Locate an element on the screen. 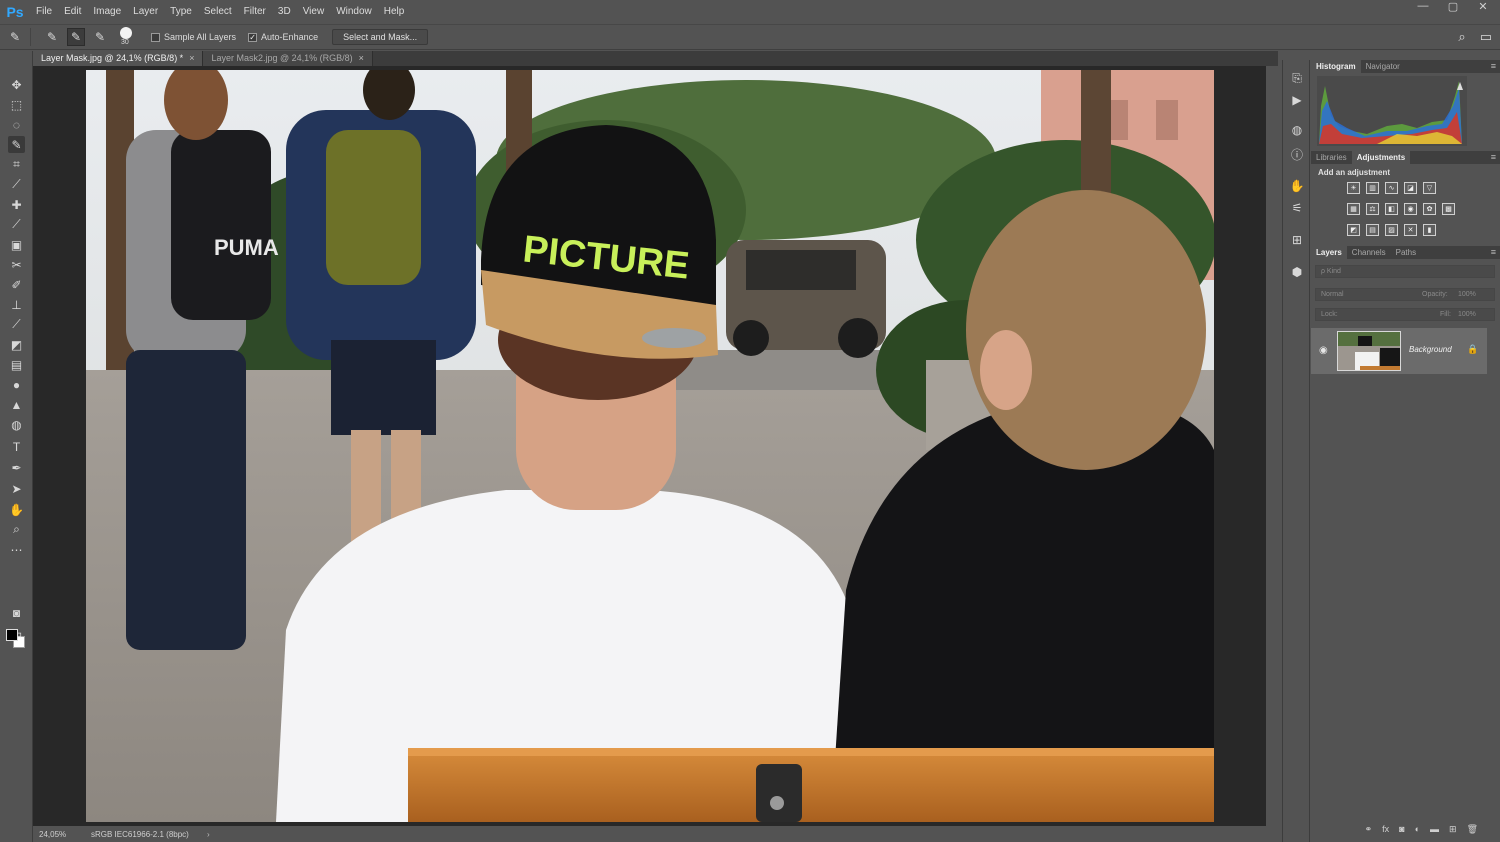 This screenshot has height=842, width=1500. blur-tool-icon: ● is located at coordinates (16, 384).